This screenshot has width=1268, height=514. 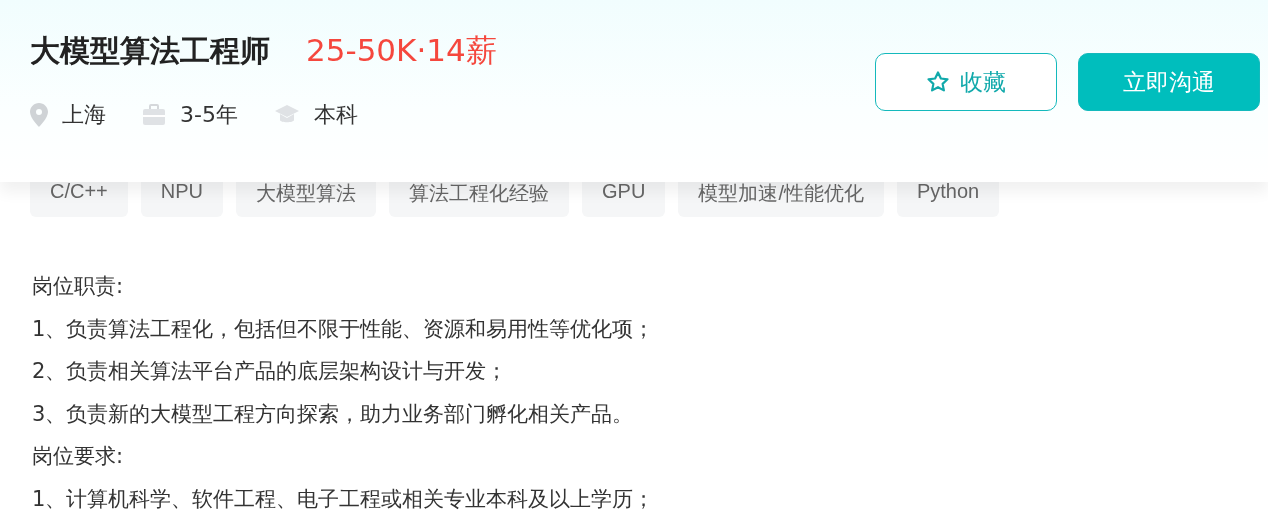 I want to click on description-line: 1、负责算法工程化，包括但不限于性能、资源和易用性等优化项；, so click(x=344, y=329).